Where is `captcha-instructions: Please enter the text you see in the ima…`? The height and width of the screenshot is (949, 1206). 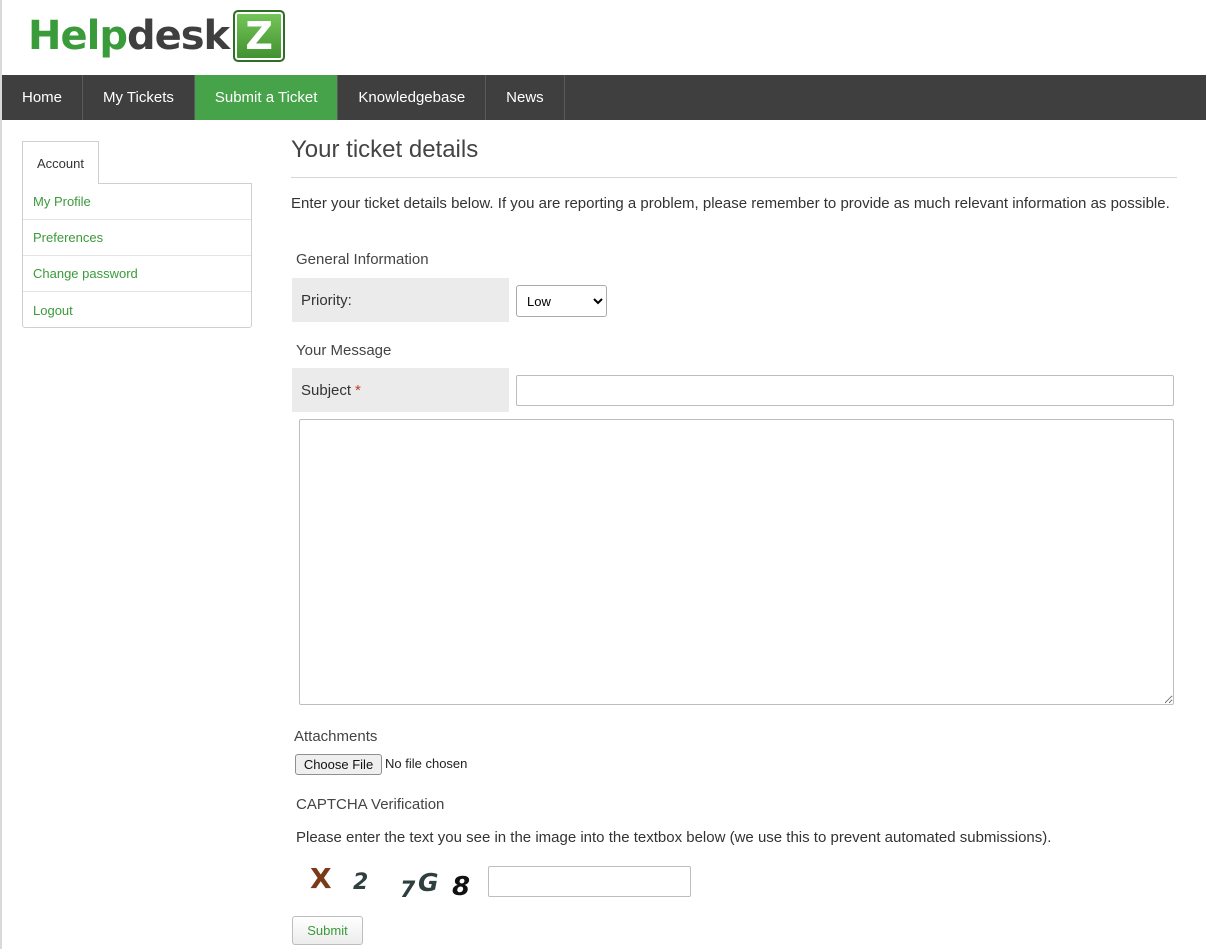 captcha-instructions: Please enter the text you see in the ima… is located at coordinates (674, 837).